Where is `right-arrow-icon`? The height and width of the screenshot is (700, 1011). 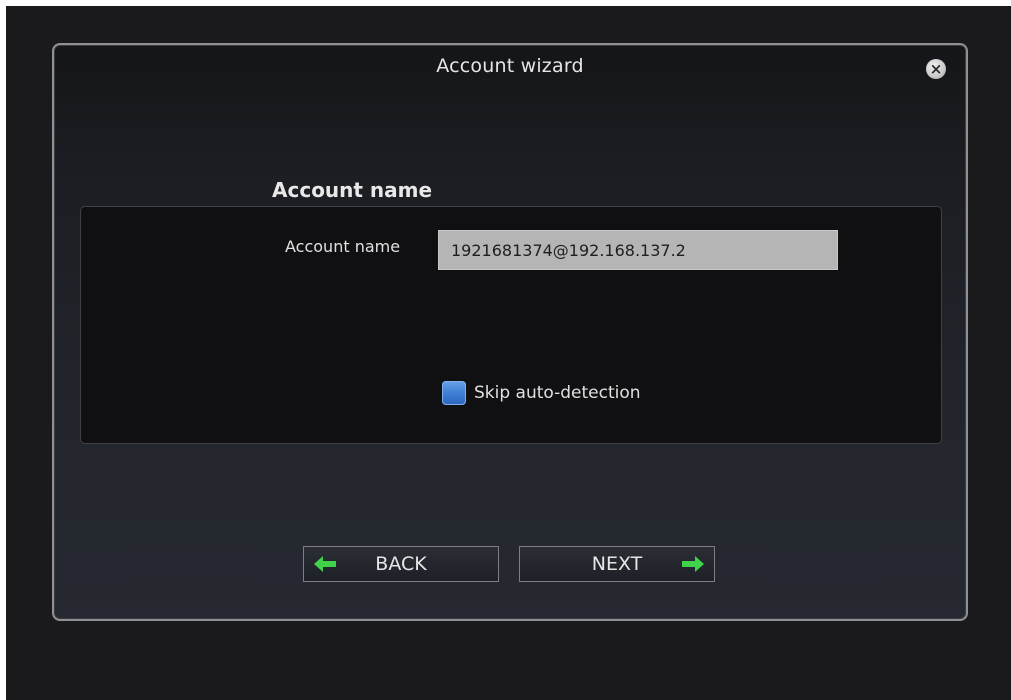
right-arrow-icon is located at coordinates (693, 564).